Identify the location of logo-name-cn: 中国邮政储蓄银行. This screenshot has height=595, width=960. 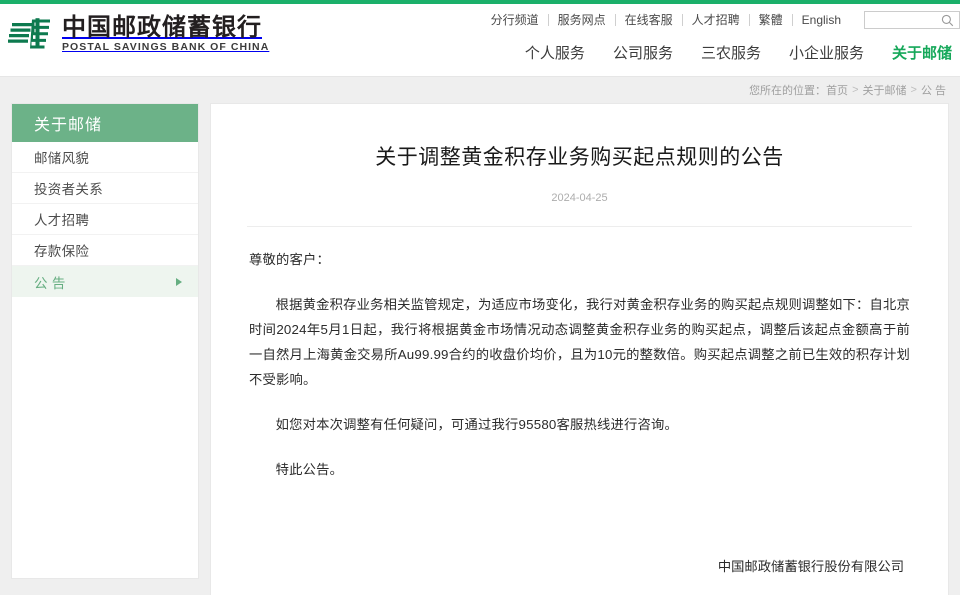
(162, 27).